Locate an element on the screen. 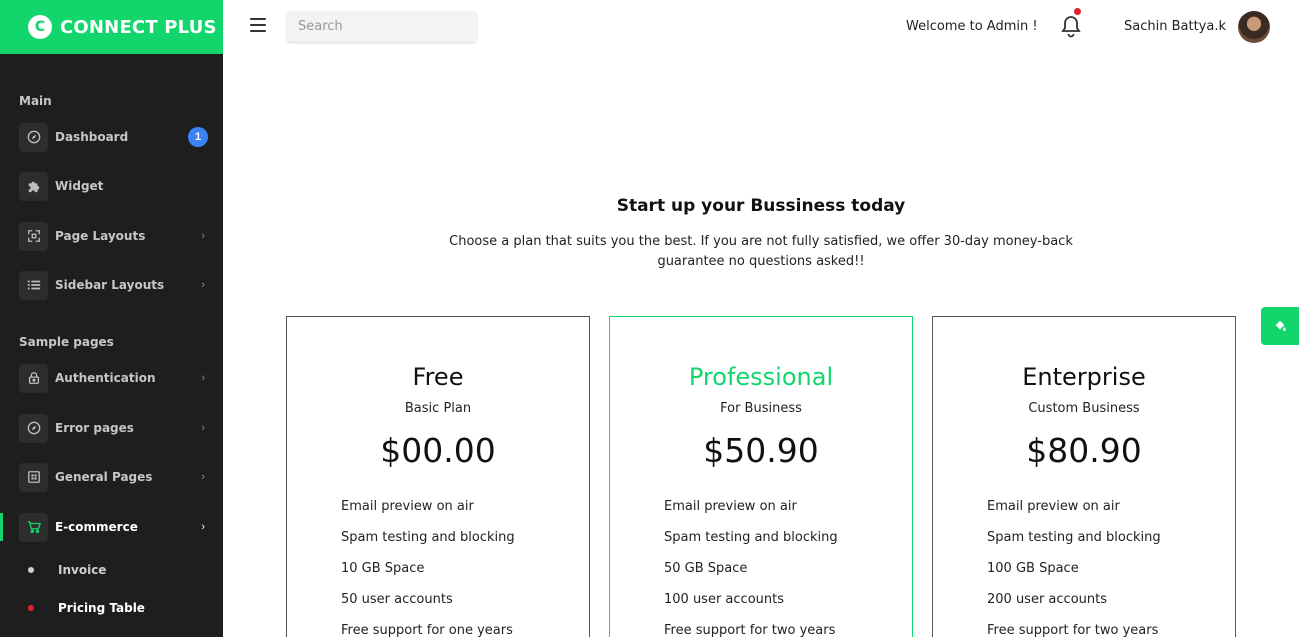  brand-logo-icon: C is located at coordinates (40, 27).